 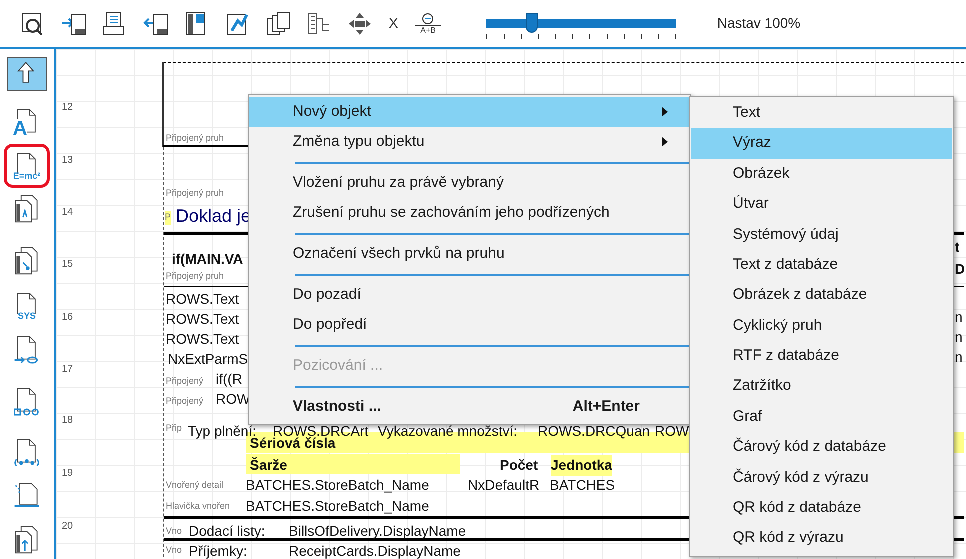 I want to click on report-field: ROWS.DRCQuan, so click(x=594, y=431).